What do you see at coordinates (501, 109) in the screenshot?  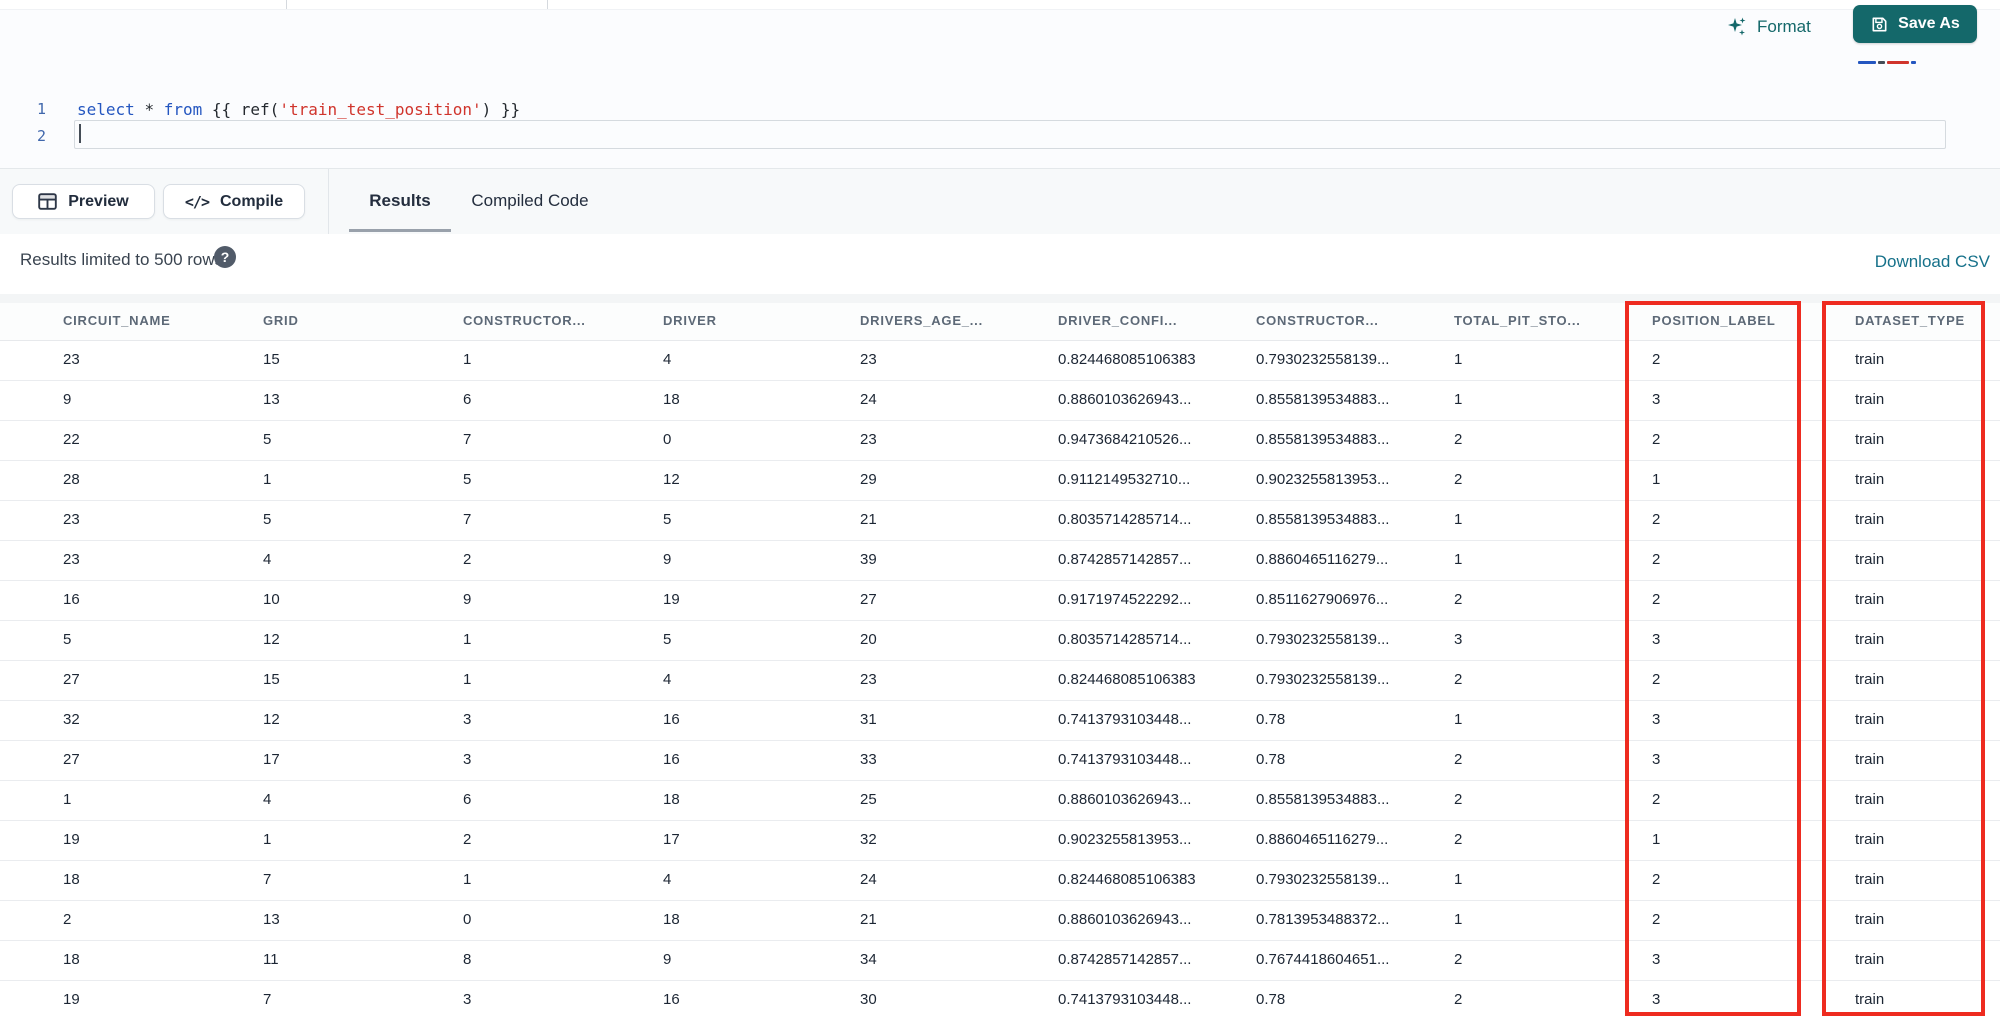 I see `code-token-plain: ) }}` at bounding box center [501, 109].